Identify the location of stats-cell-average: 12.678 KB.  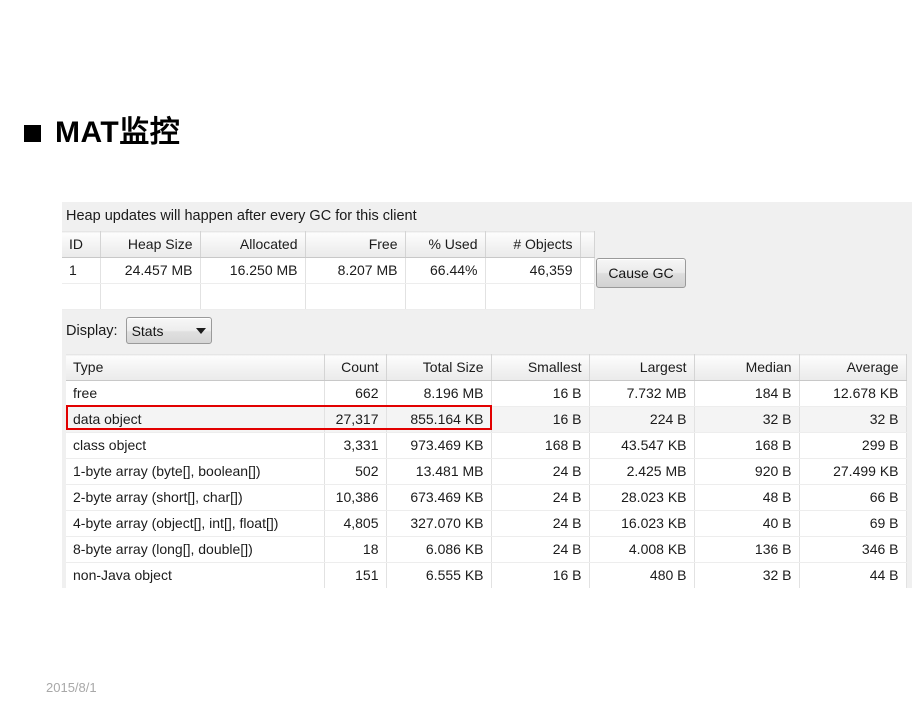
(853, 393).